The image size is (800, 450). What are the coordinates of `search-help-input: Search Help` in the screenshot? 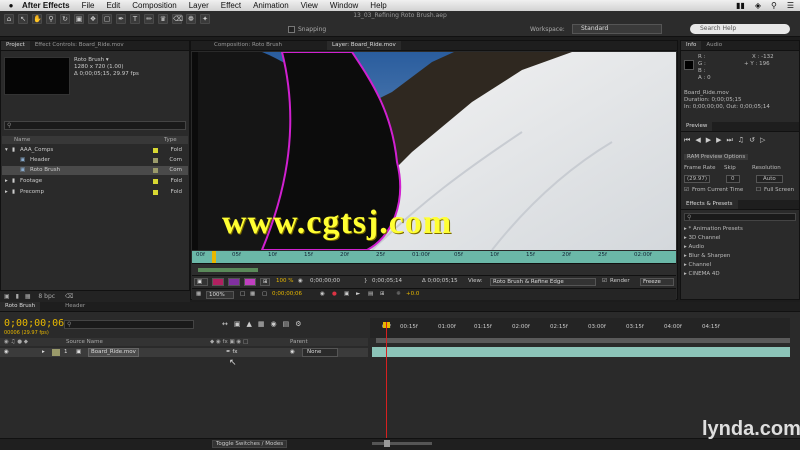 It's located at (740, 29).